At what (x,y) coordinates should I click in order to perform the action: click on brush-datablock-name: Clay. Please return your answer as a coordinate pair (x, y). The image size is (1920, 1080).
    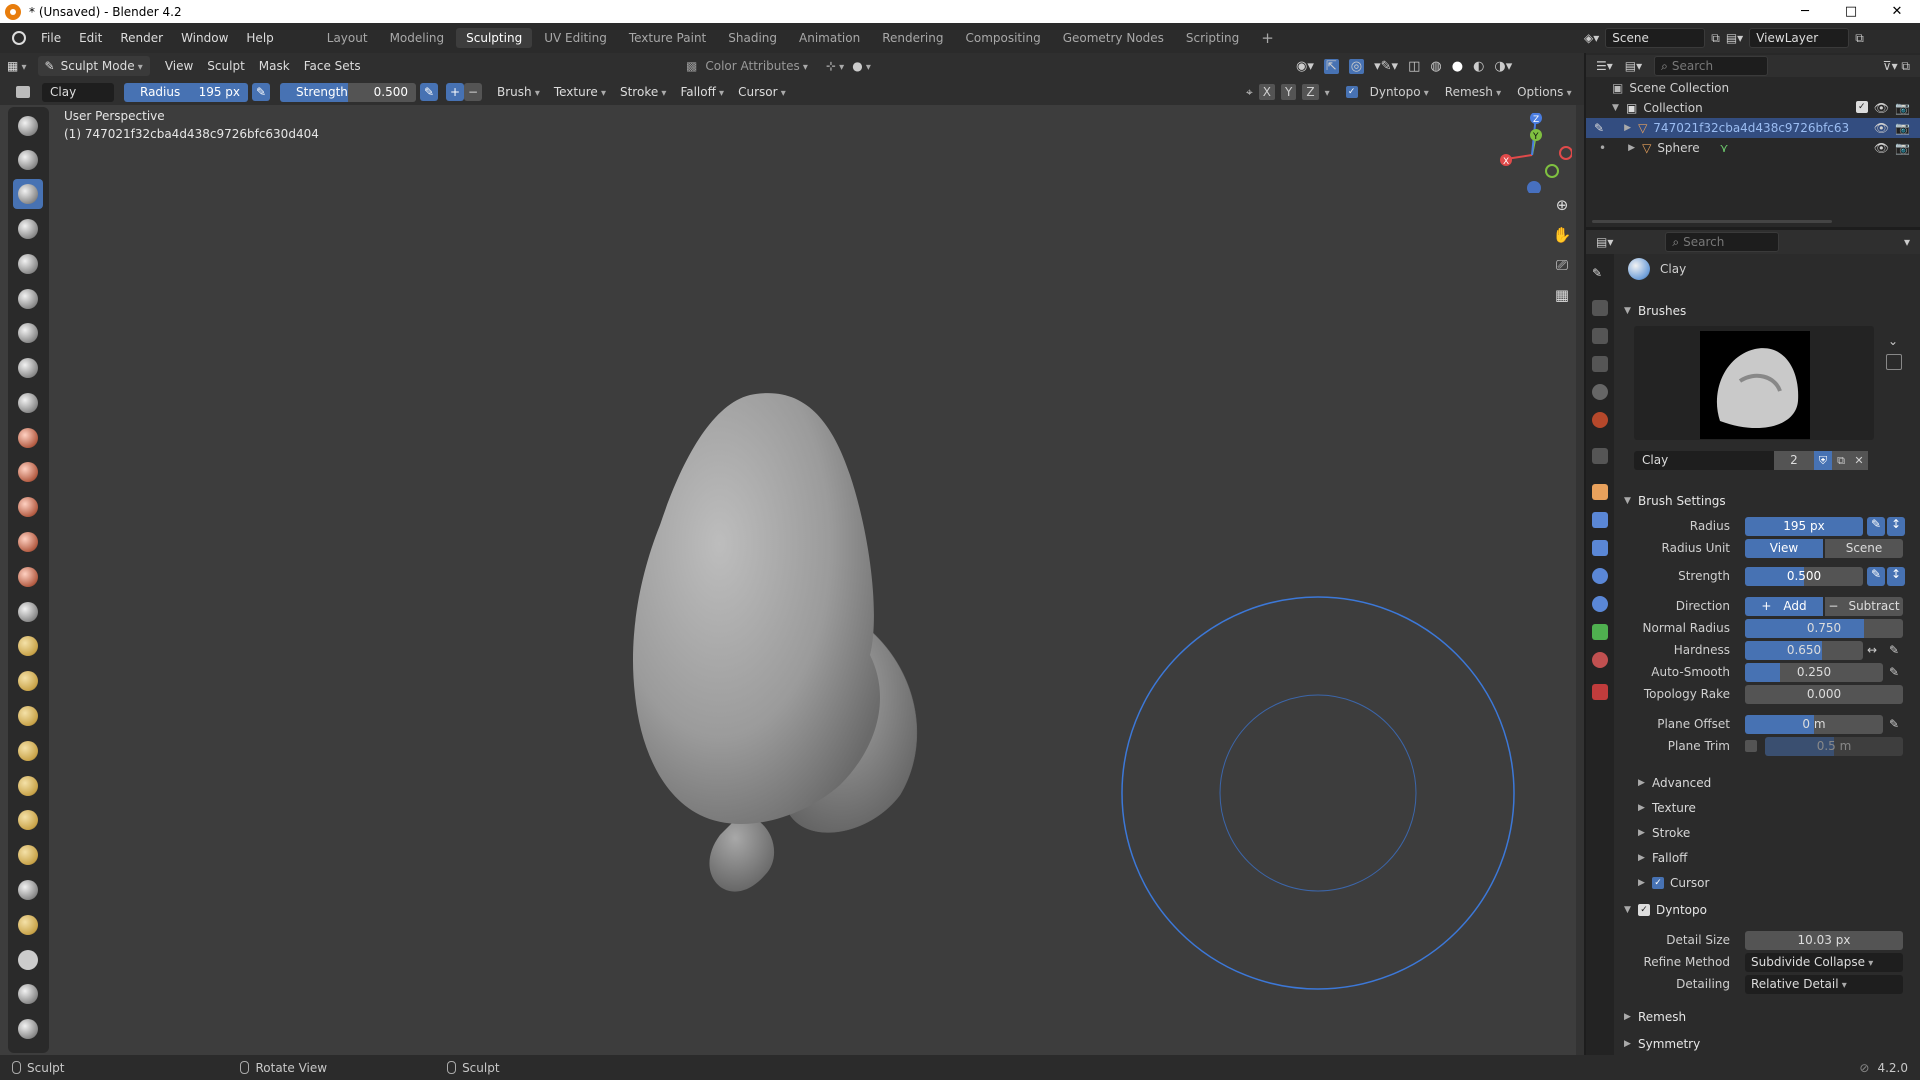
    Looking at the image, I should click on (1704, 460).